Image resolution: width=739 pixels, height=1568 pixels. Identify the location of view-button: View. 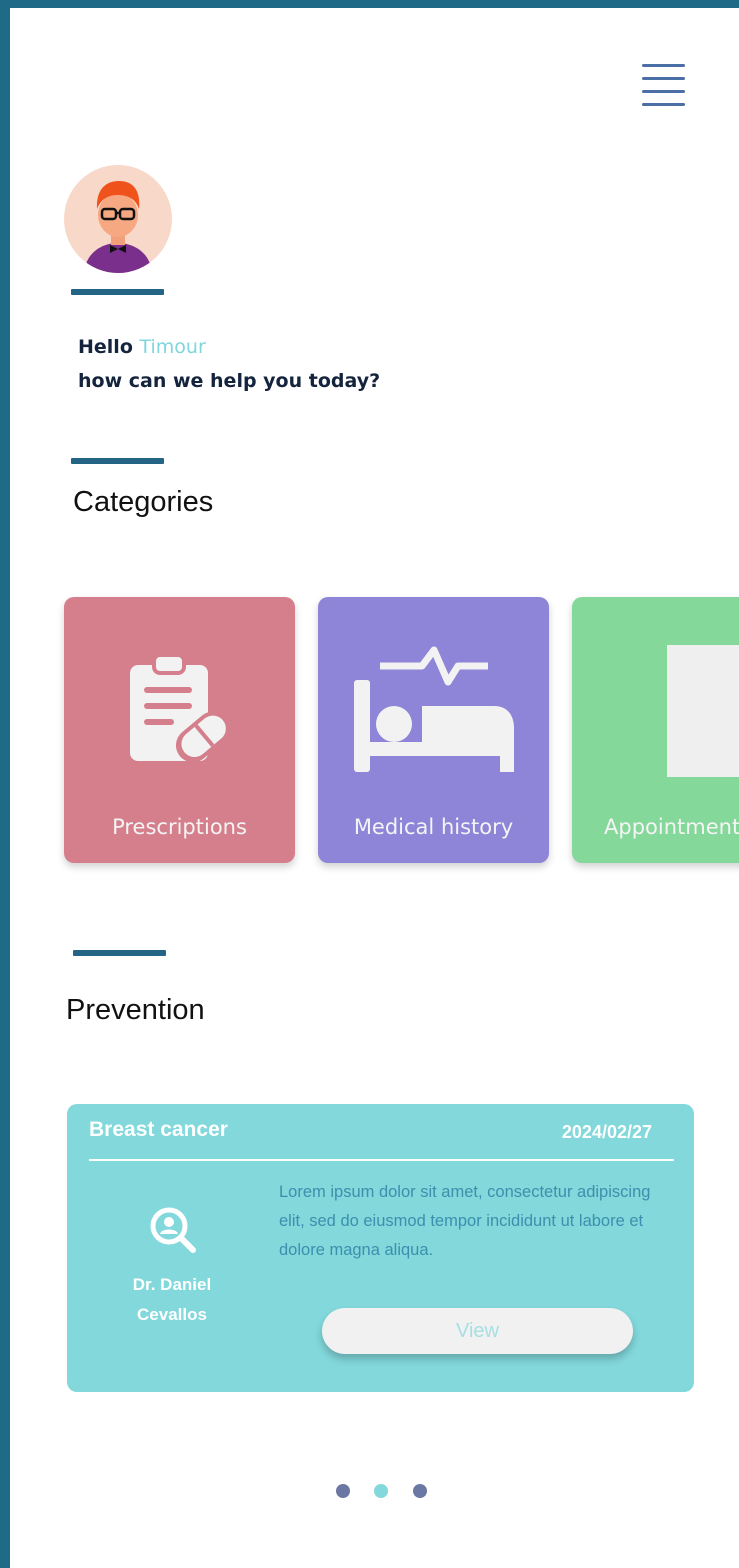
(477, 1331).